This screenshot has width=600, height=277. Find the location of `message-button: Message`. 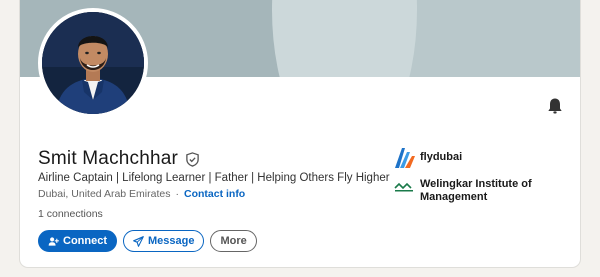

message-button: Message is located at coordinates (164, 241).